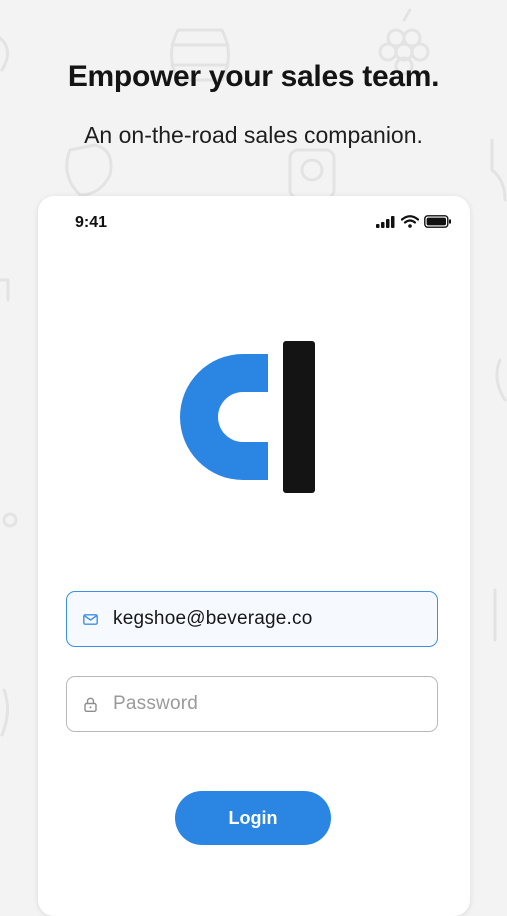 This screenshot has height=916, width=507. Describe the element at coordinates (410, 224) in the screenshot. I see `wifi-icon` at that location.